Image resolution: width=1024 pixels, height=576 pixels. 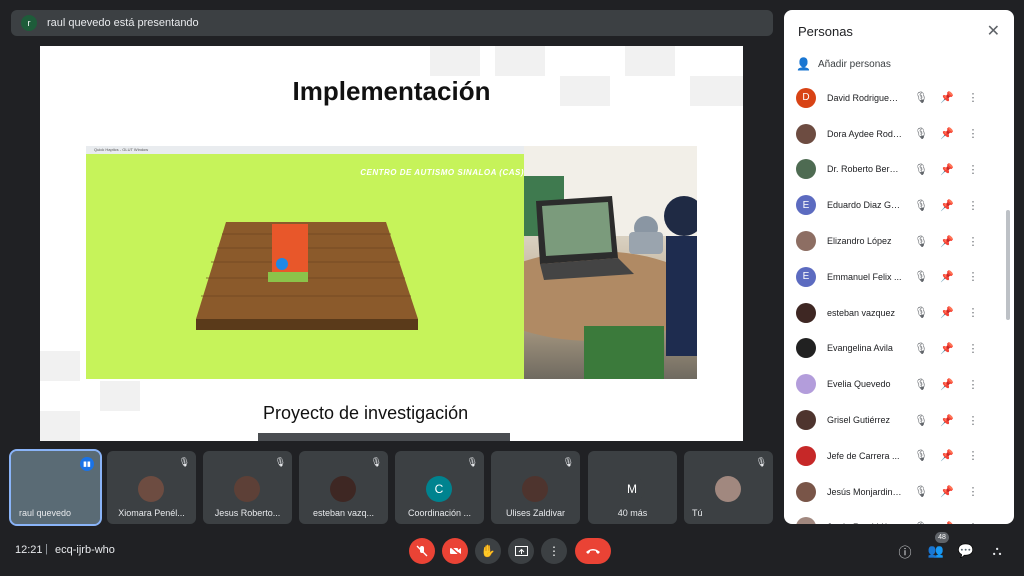 What do you see at coordinates (825, 31) in the screenshot?
I see `panel-title: Personas` at bounding box center [825, 31].